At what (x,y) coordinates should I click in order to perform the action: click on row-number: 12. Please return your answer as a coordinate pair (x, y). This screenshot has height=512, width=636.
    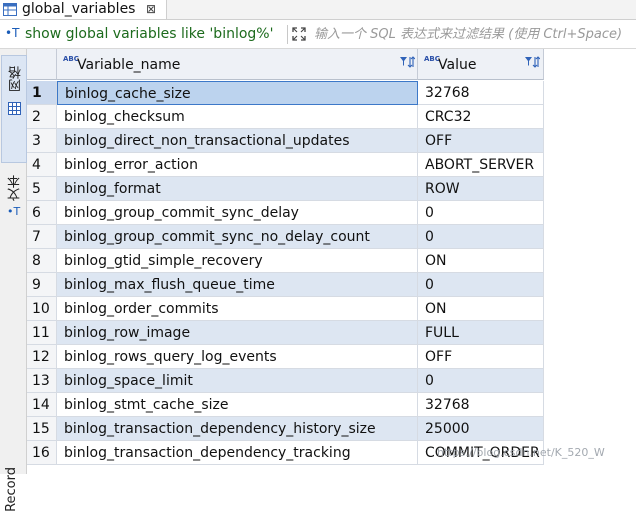
    Looking at the image, I should click on (42, 357).